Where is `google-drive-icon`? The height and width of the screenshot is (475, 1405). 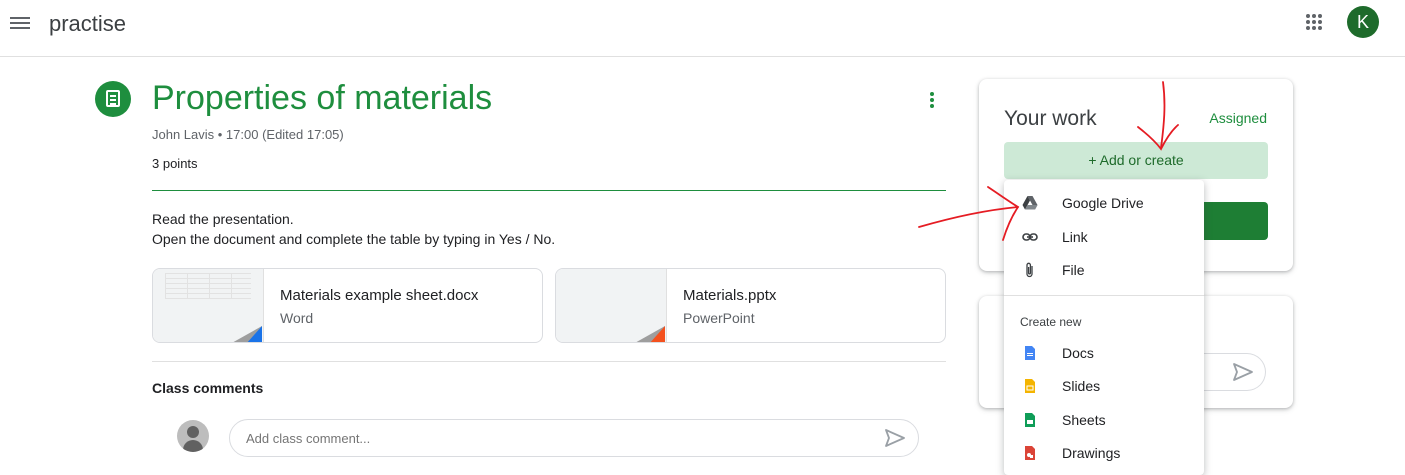
google-drive-icon is located at coordinates (1030, 203).